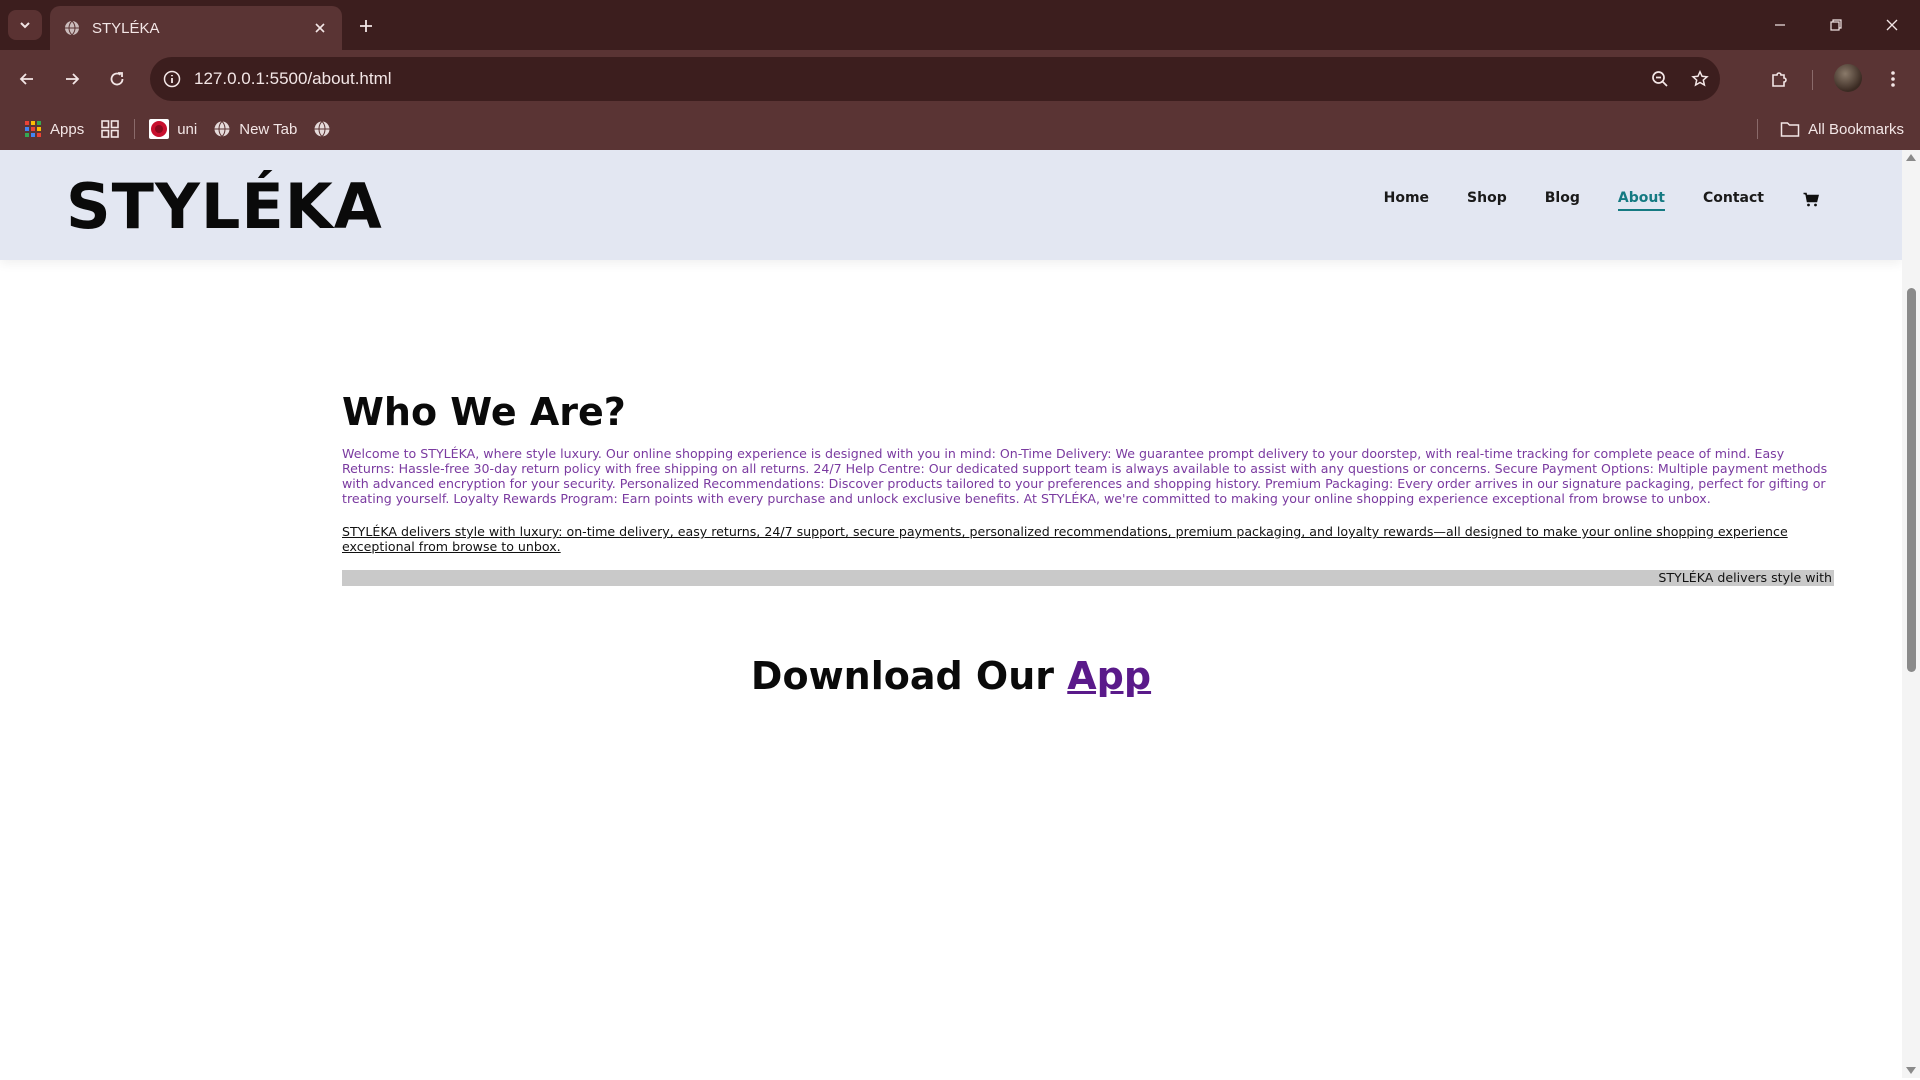 This screenshot has width=1920, height=1080. What do you see at coordinates (1733, 200) in the screenshot?
I see `nav-contact: Contact` at bounding box center [1733, 200].